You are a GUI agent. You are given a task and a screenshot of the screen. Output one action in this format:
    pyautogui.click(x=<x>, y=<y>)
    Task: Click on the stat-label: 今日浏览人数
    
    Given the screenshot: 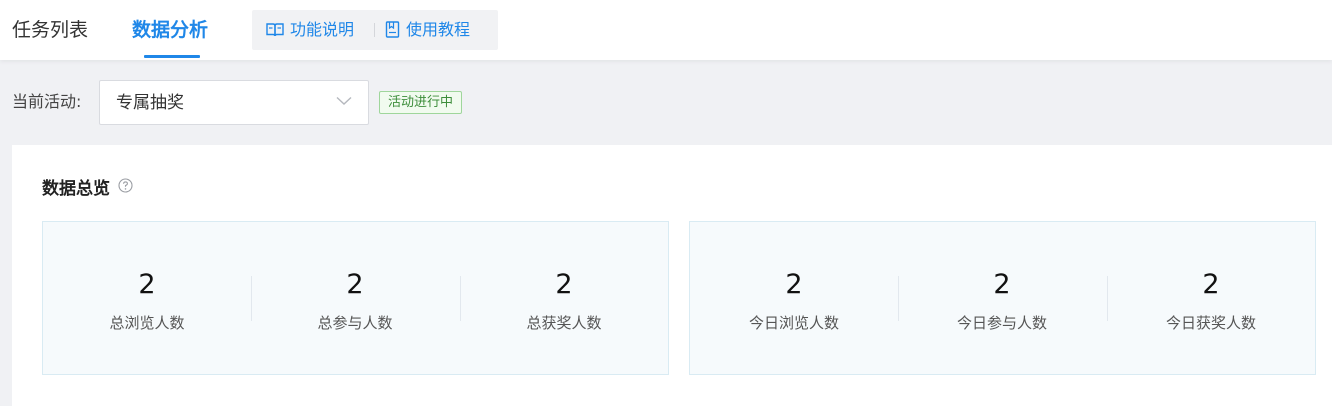 What is the action you would take?
    pyautogui.click(x=793, y=323)
    